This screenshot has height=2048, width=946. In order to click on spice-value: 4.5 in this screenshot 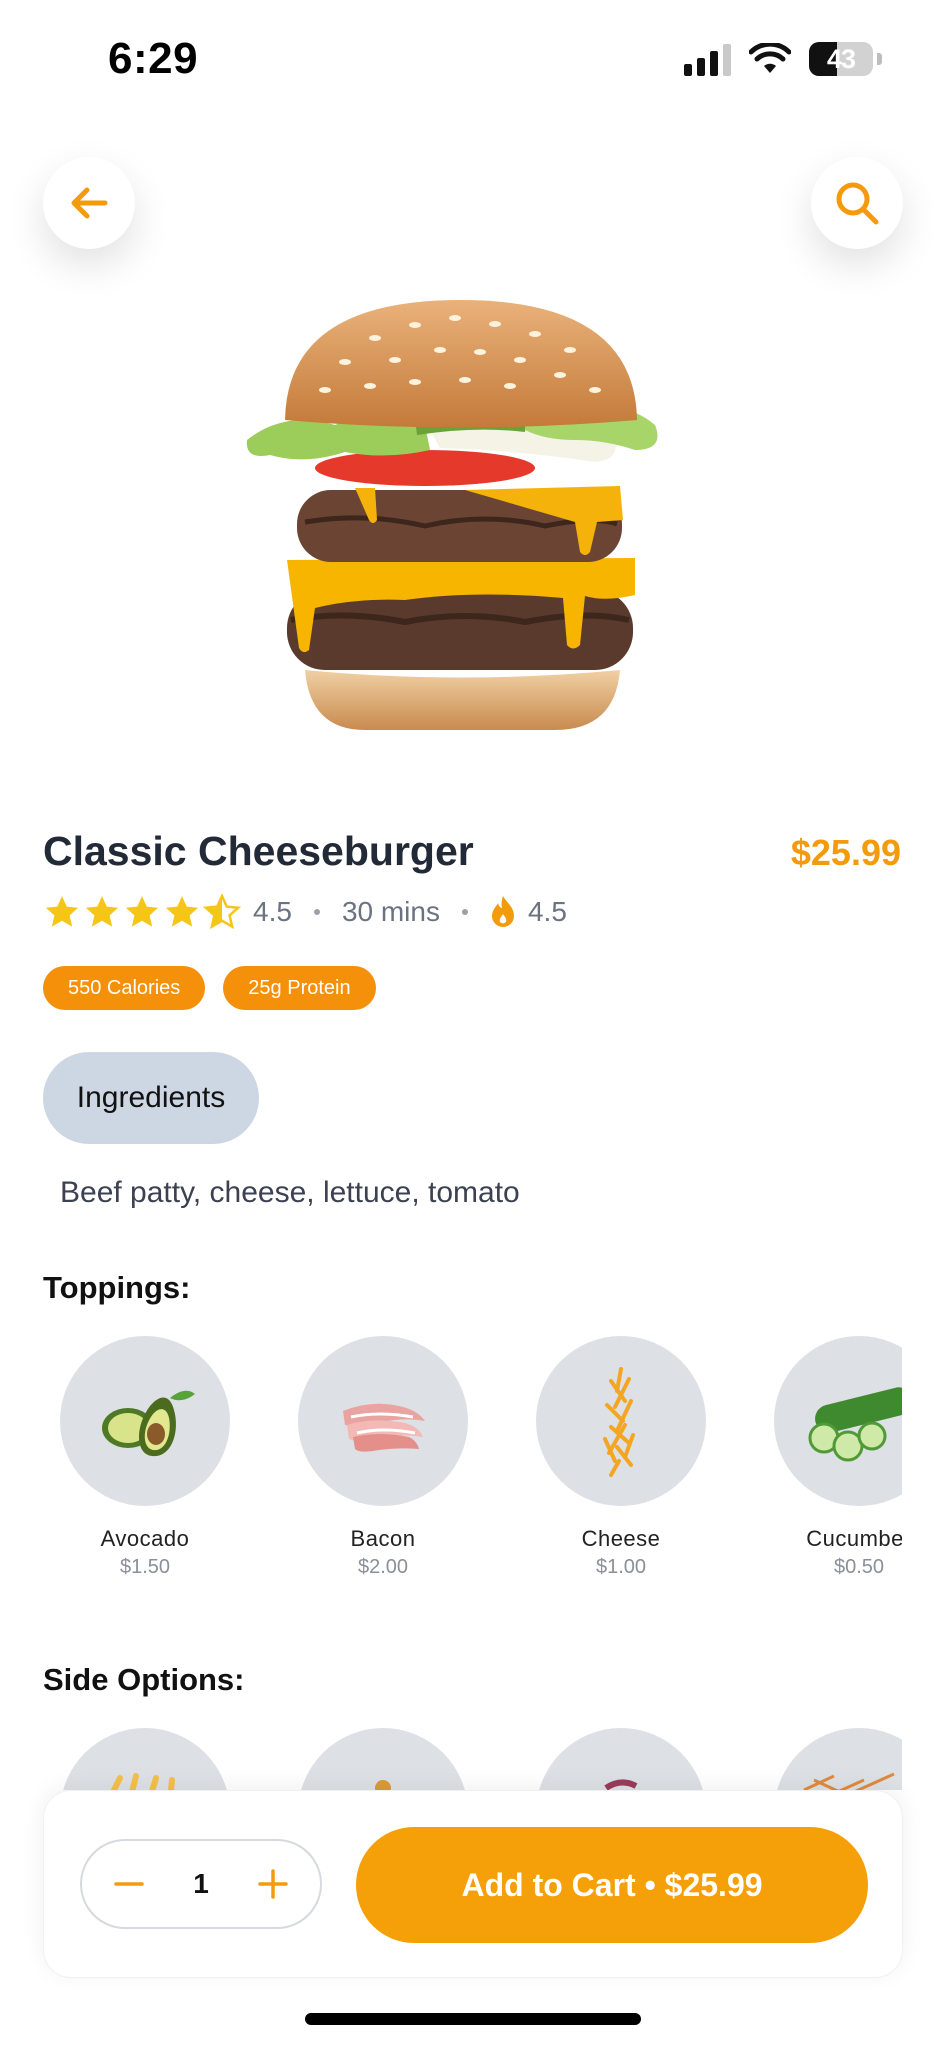, I will do `click(547, 911)`.